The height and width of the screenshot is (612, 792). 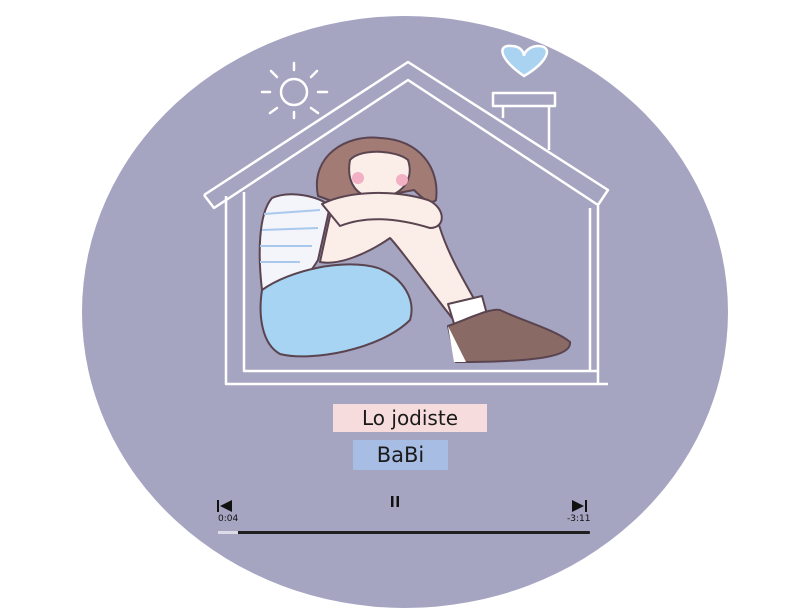 I want to click on progress-fill, so click(x=228, y=532).